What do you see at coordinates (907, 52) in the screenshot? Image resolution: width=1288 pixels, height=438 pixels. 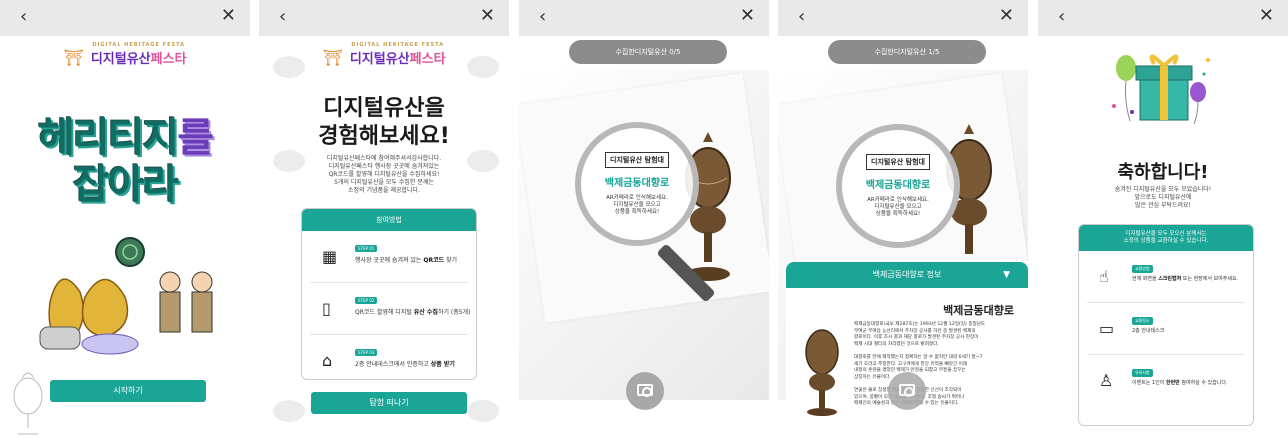 I see `collection-counter: 수집한디지털유산 1/5` at bounding box center [907, 52].